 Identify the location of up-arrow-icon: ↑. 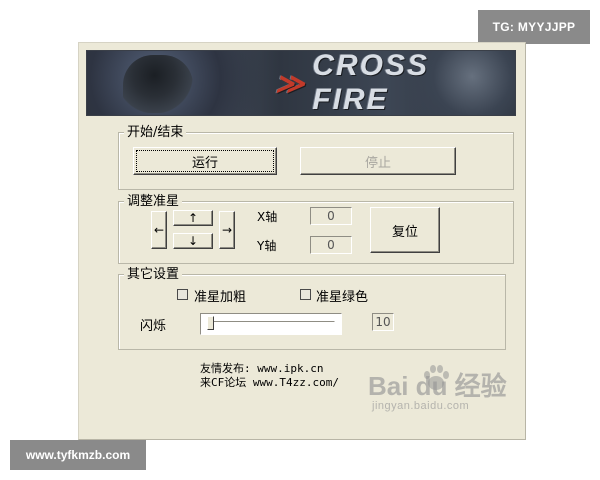
(193, 218).